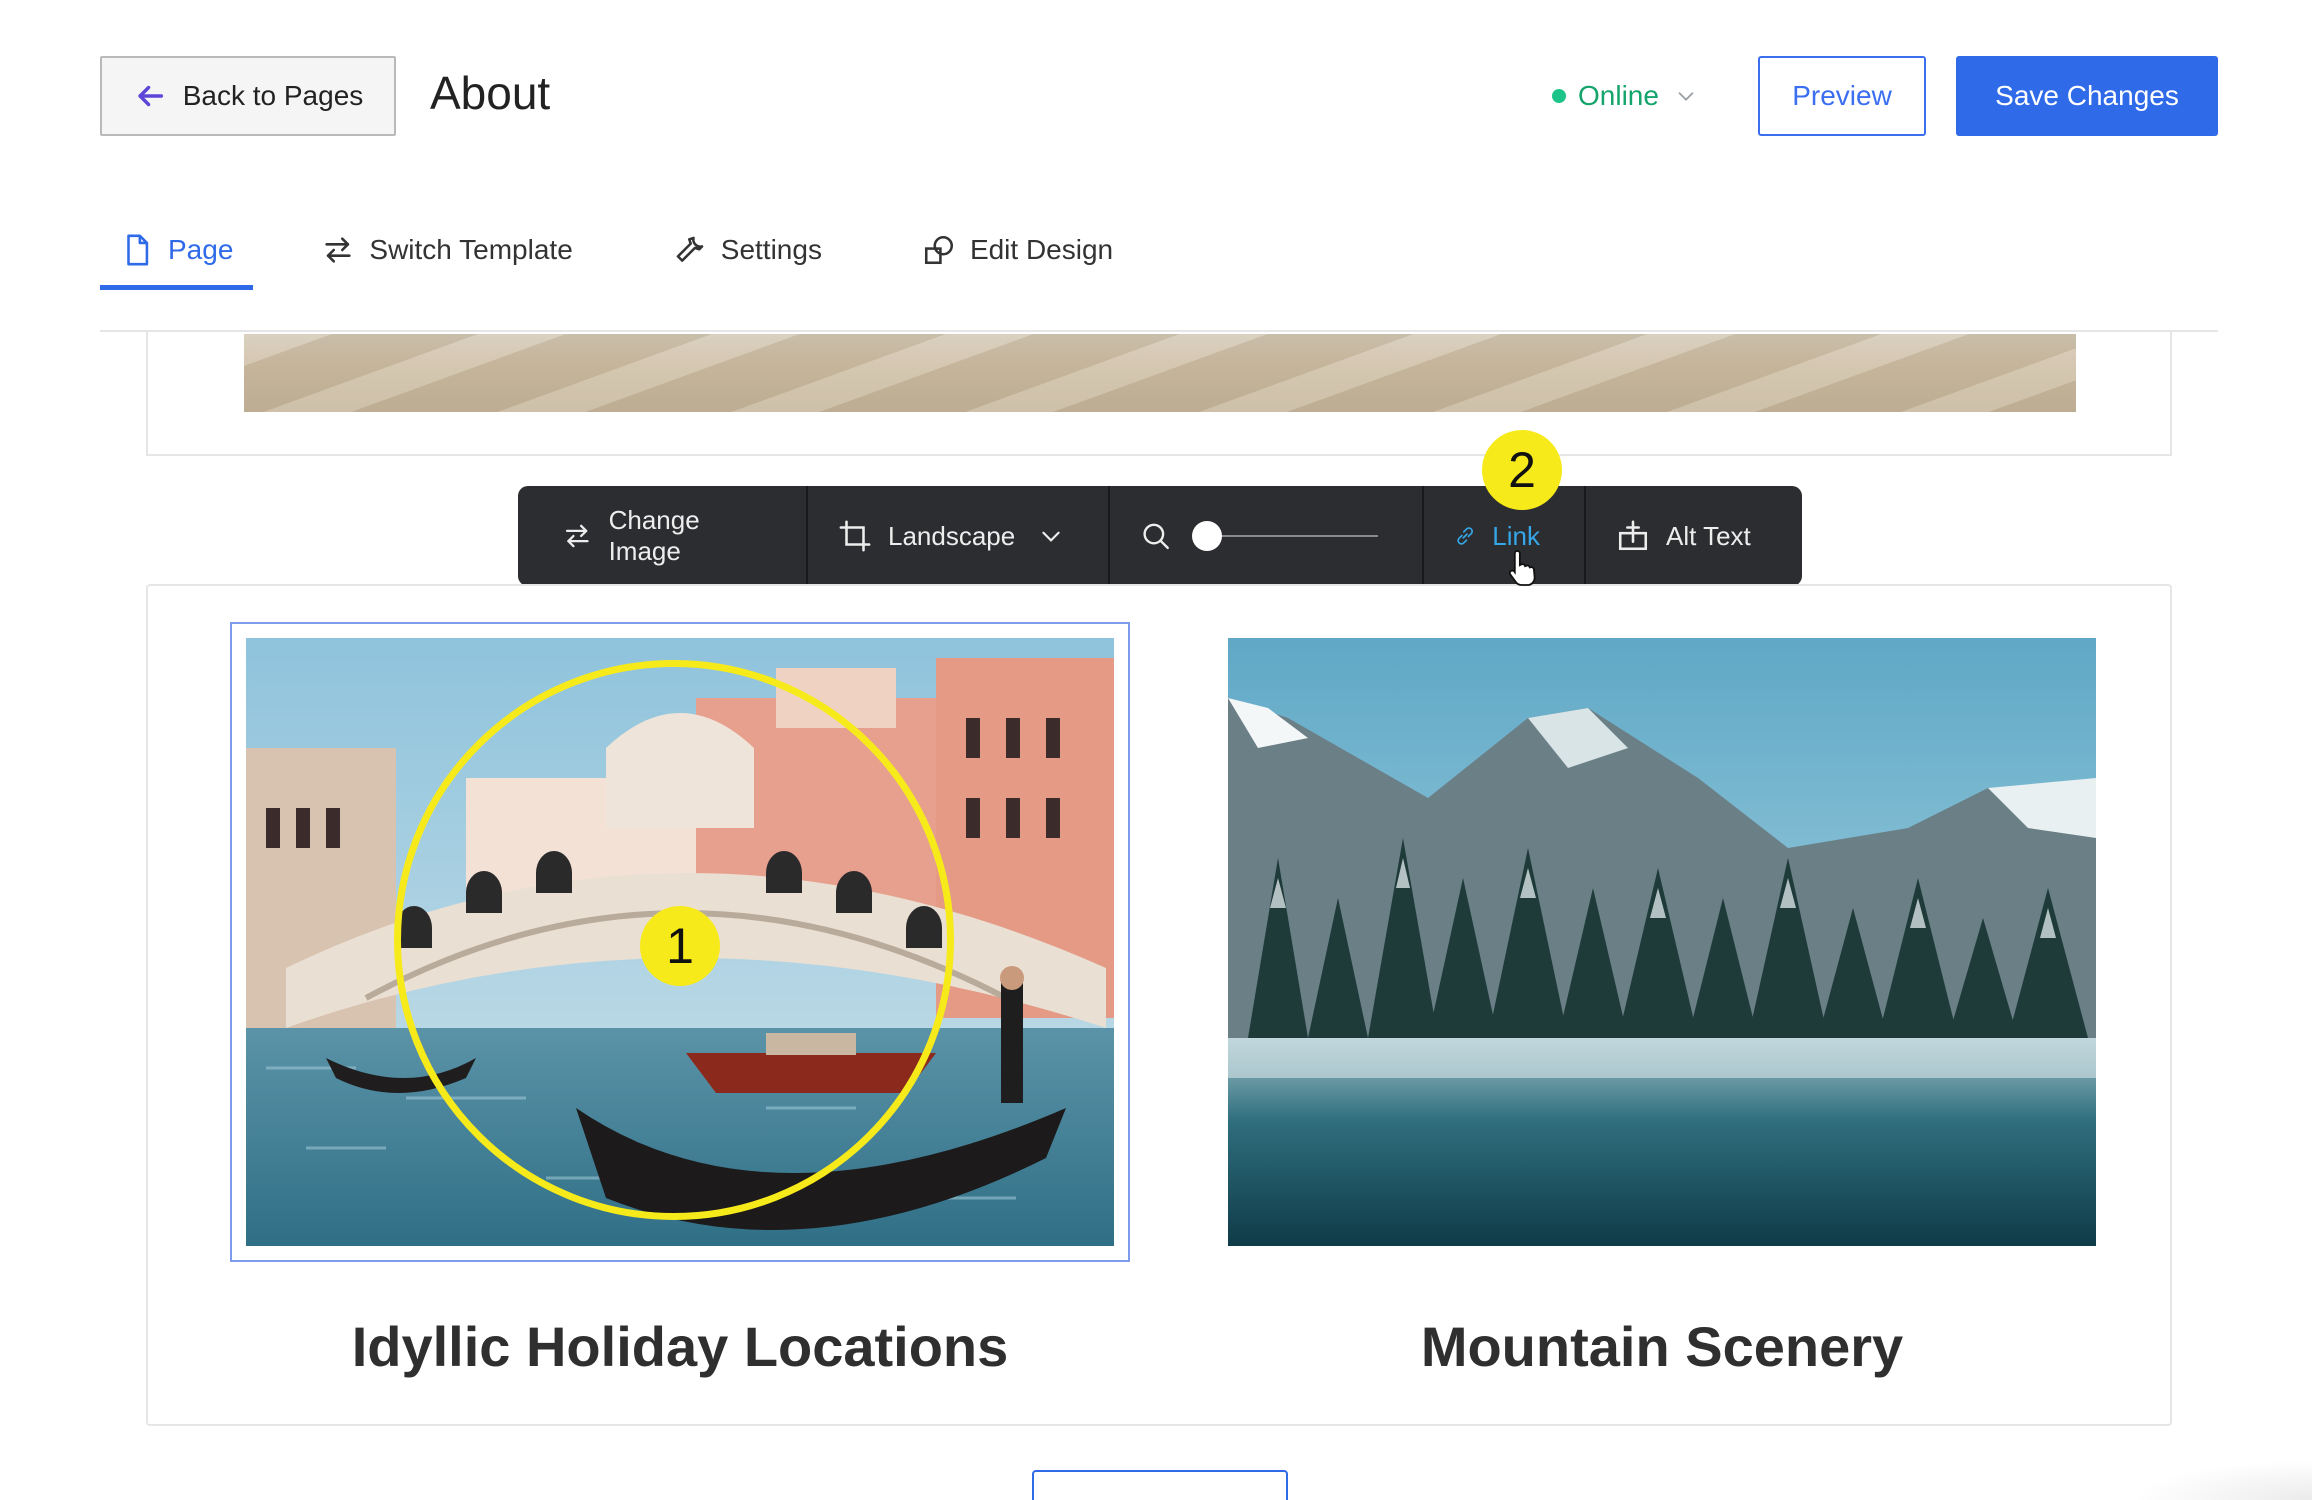 The height and width of the screenshot is (1500, 2312). I want to click on page-title: About, so click(490, 93).